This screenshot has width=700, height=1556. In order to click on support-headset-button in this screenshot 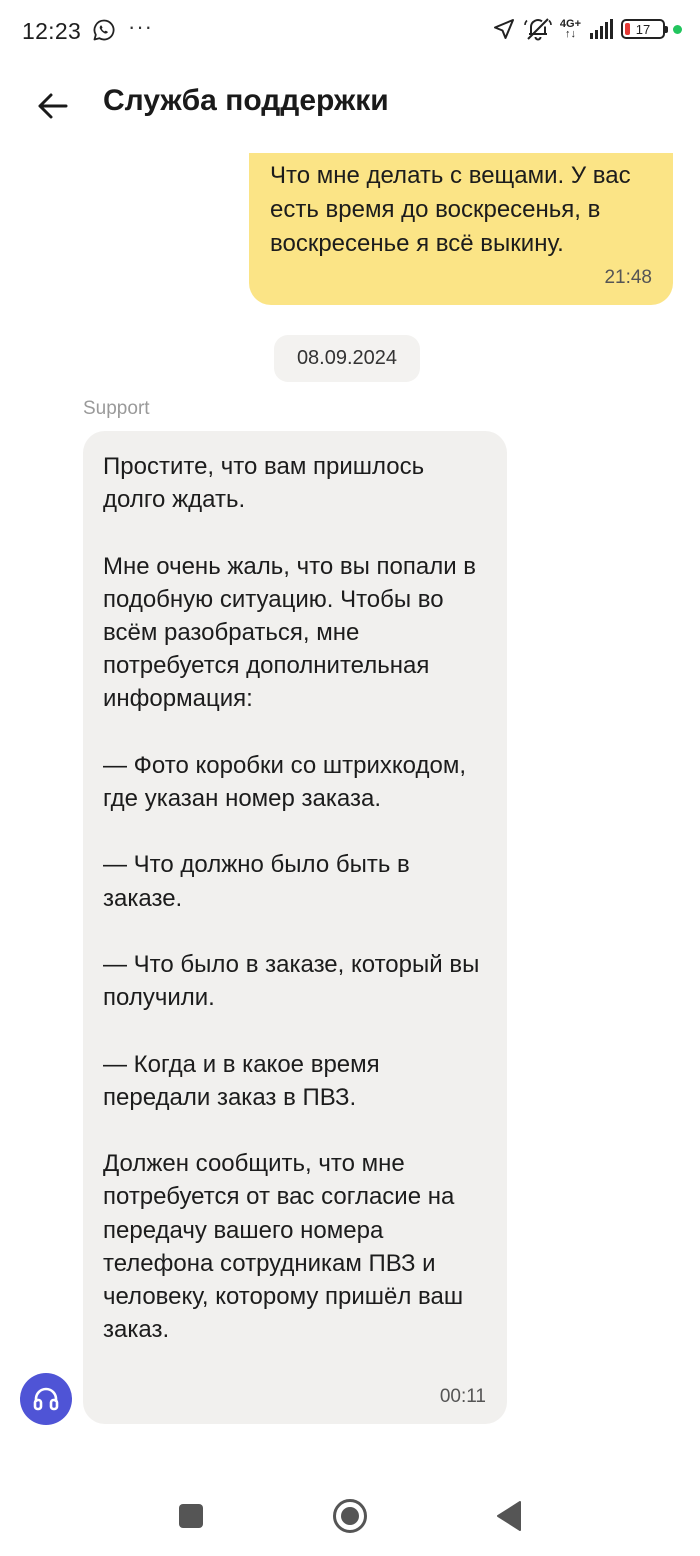, I will do `click(46, 1399)`.